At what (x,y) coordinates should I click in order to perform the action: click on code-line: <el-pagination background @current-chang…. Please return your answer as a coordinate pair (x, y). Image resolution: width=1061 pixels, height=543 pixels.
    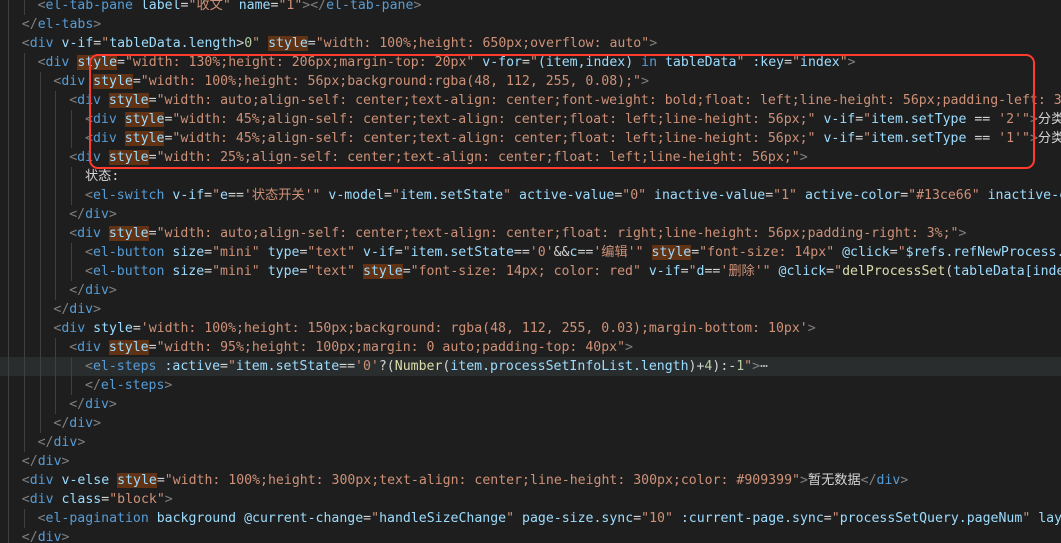
    Looking at the image, I should click on (530, 518).